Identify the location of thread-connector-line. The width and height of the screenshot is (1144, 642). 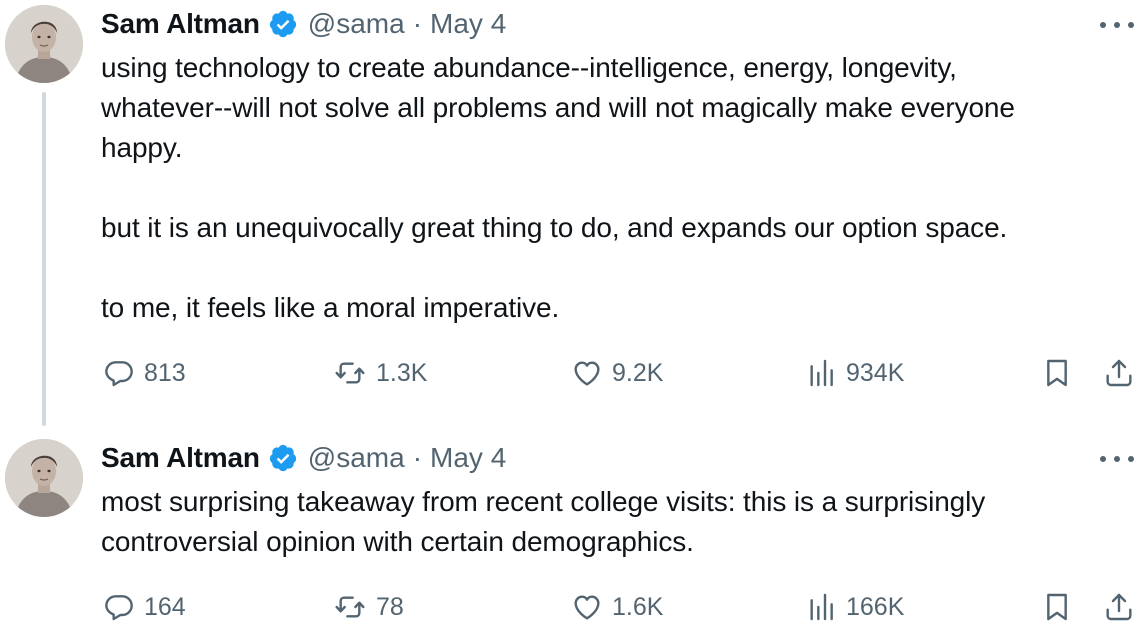
(44, 259).